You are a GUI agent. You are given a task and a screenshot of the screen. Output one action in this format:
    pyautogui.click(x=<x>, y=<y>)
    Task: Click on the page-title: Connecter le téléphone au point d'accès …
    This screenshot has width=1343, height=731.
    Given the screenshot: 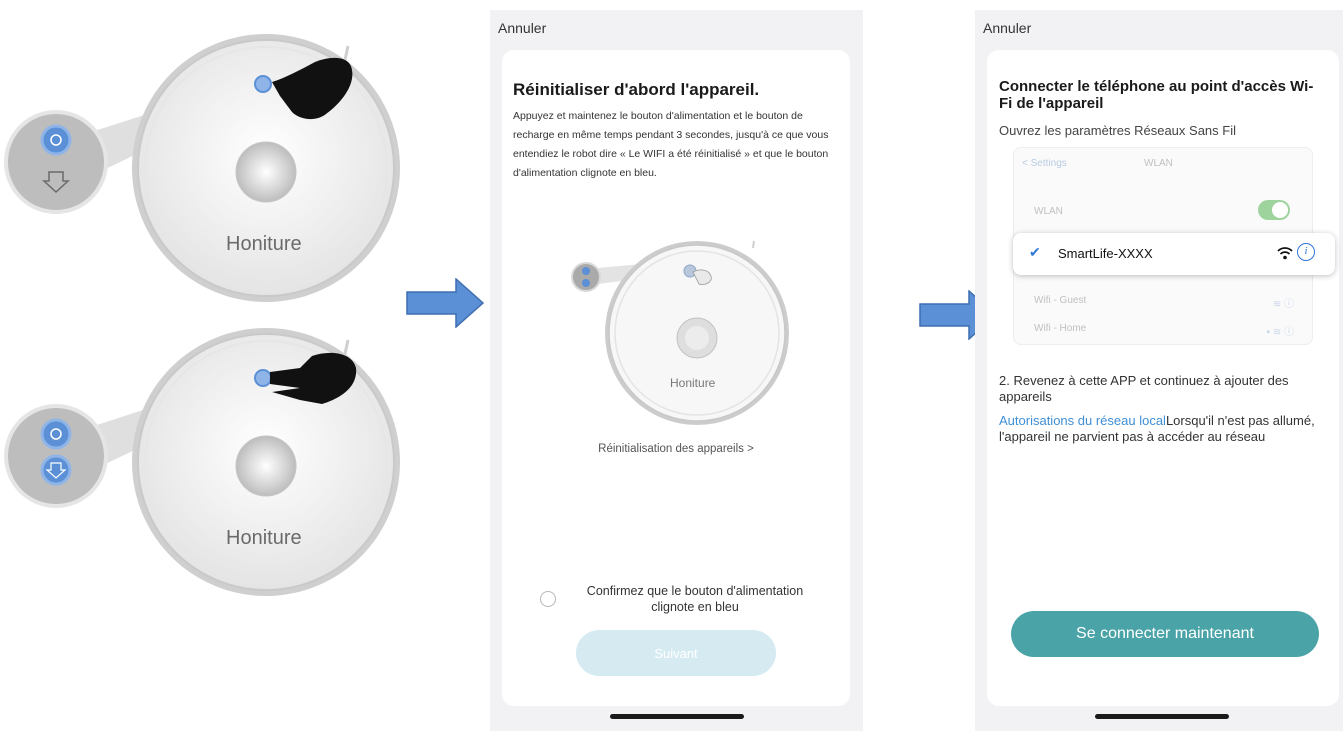 What is the action you would take?
    pyautogui.click(x=1156, y=95)
    